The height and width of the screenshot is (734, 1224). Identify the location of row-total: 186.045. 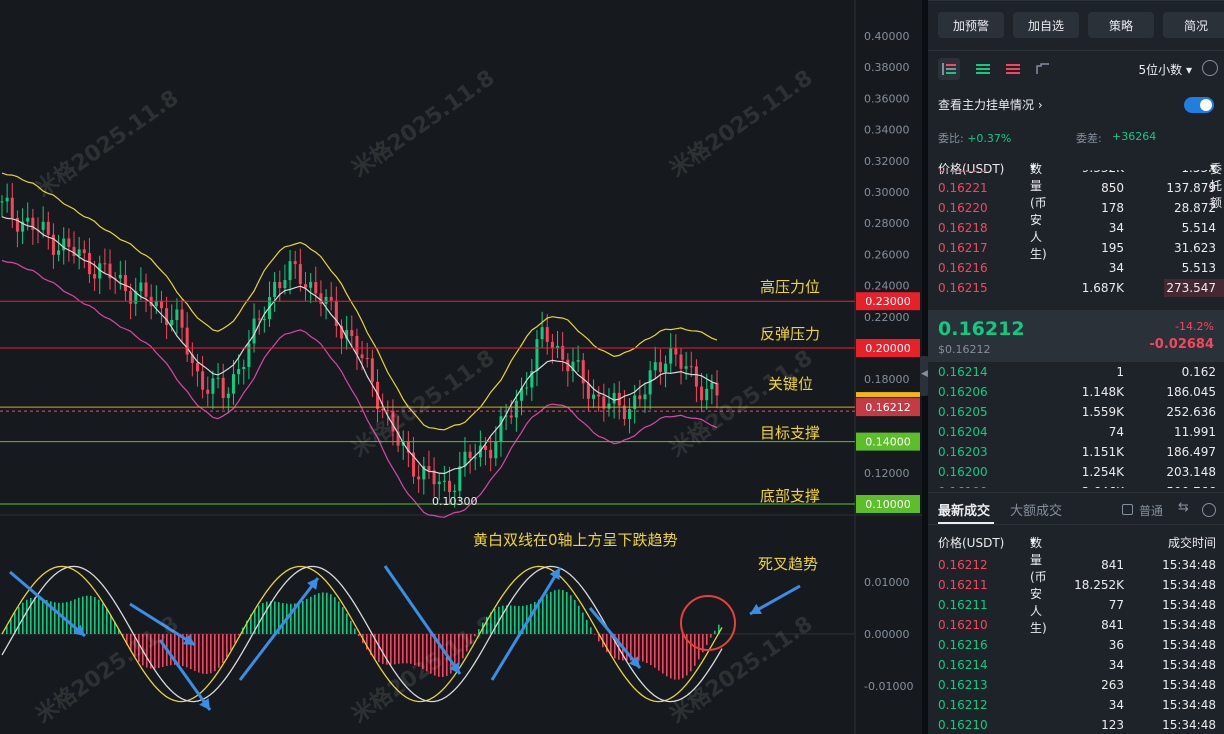
(1191, 392).